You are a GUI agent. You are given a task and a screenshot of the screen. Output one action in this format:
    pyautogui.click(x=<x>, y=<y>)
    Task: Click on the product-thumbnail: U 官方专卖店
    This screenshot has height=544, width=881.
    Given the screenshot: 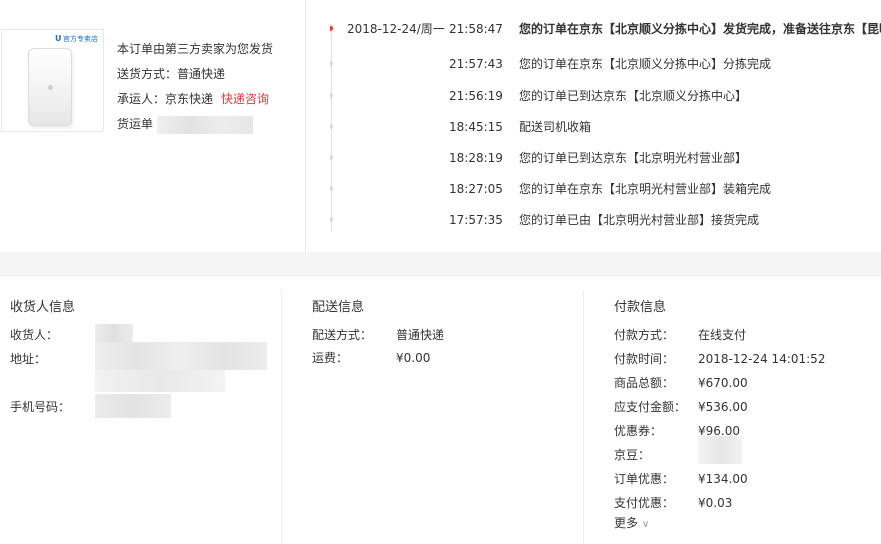 What is the action you would take?
    pyautogui.click(x=52, y=80)
    